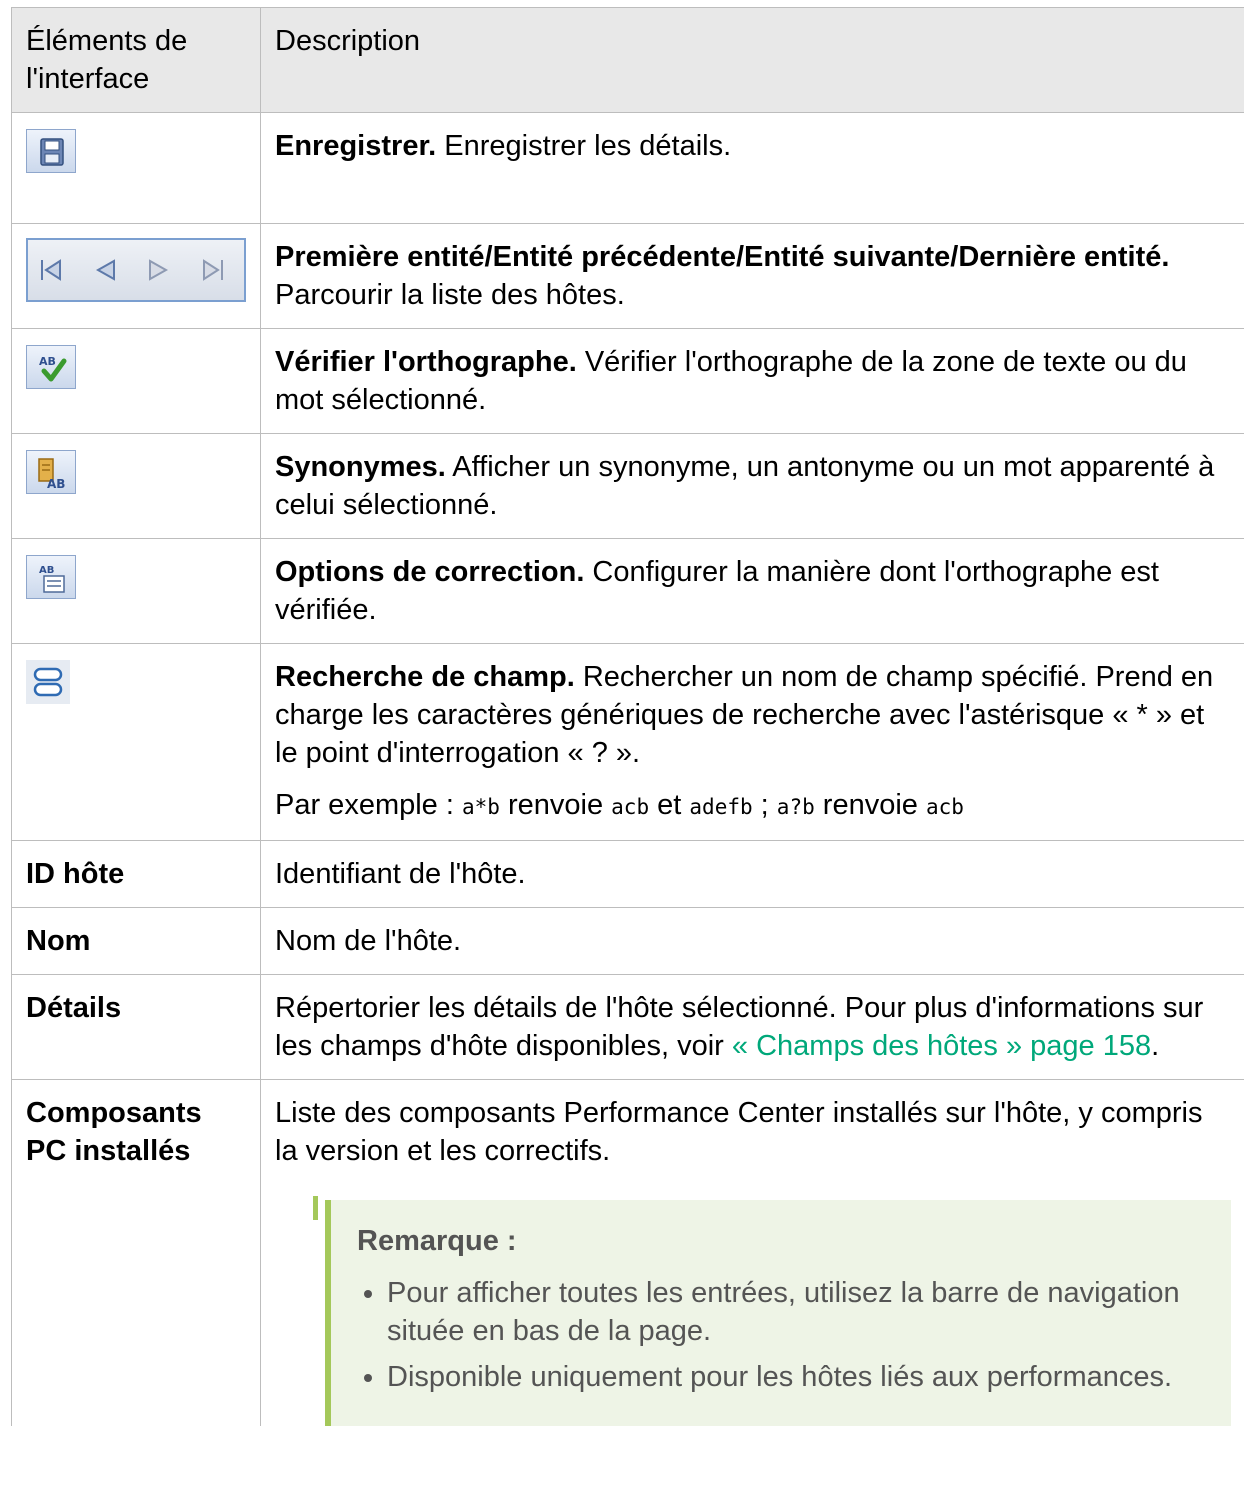  Describe the element at coordinates (136, 270) in the screenshot. I see `entity-navigation-bar` at that location.